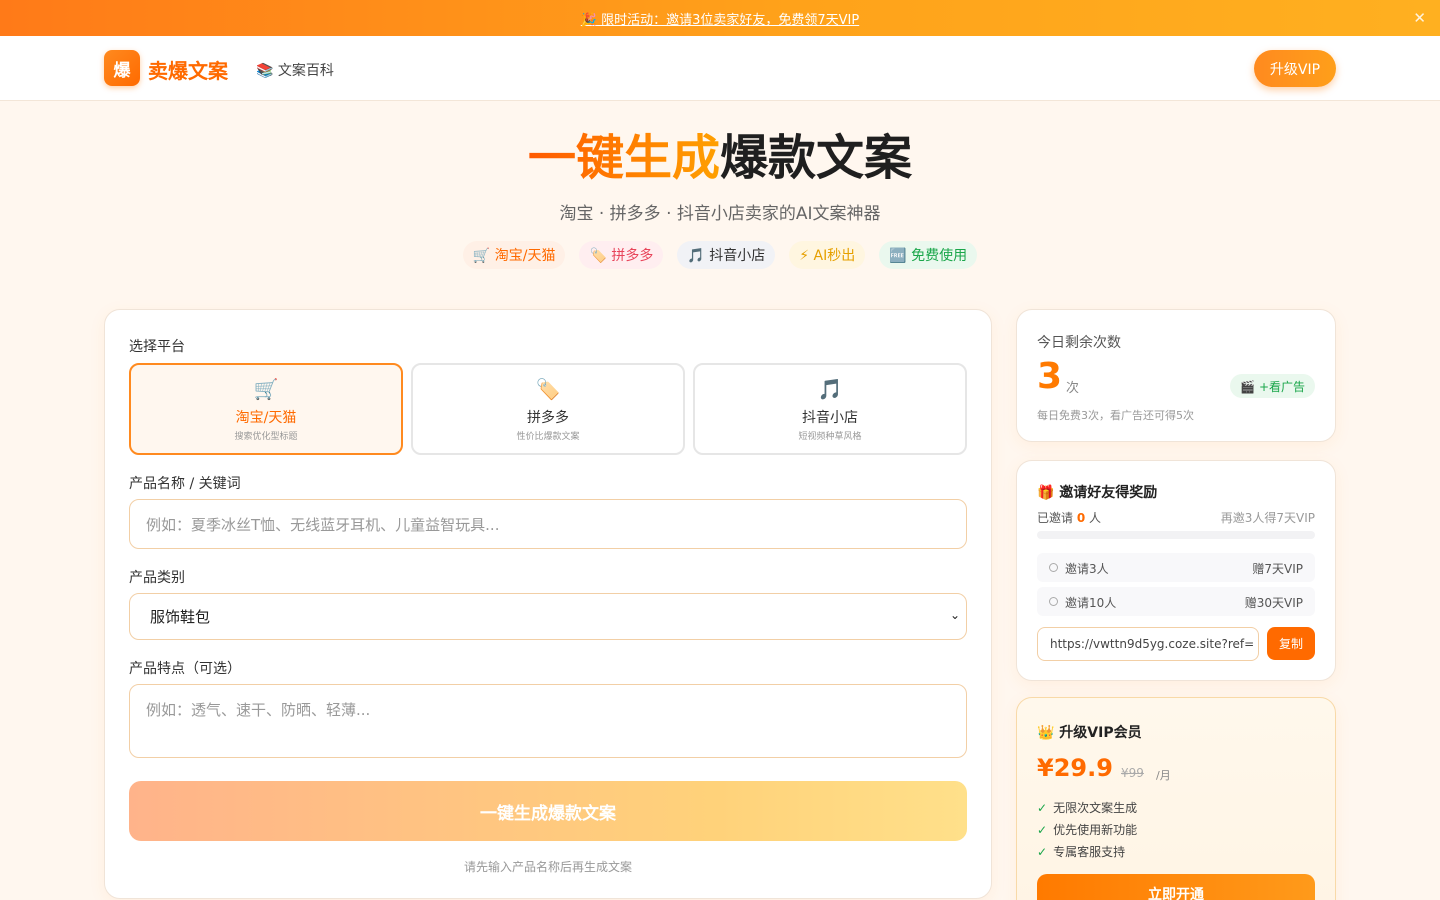 The height and width of the screenshot is (900, 1440). I want to click on chip-douyin: 🎵 抖音小店, so click(726, 255).